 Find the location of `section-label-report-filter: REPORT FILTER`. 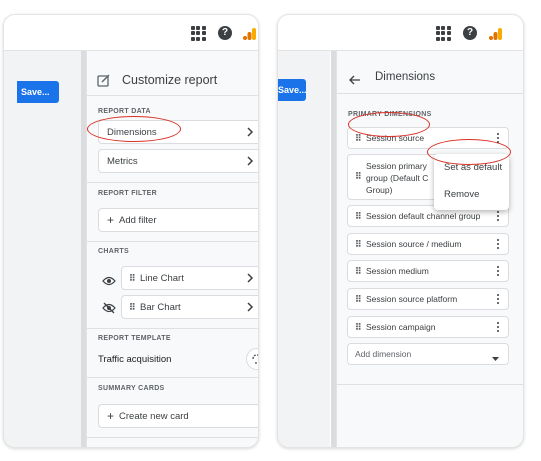

section-label-report-filter: REPORT FILTER is located at coordinates (127, 193).